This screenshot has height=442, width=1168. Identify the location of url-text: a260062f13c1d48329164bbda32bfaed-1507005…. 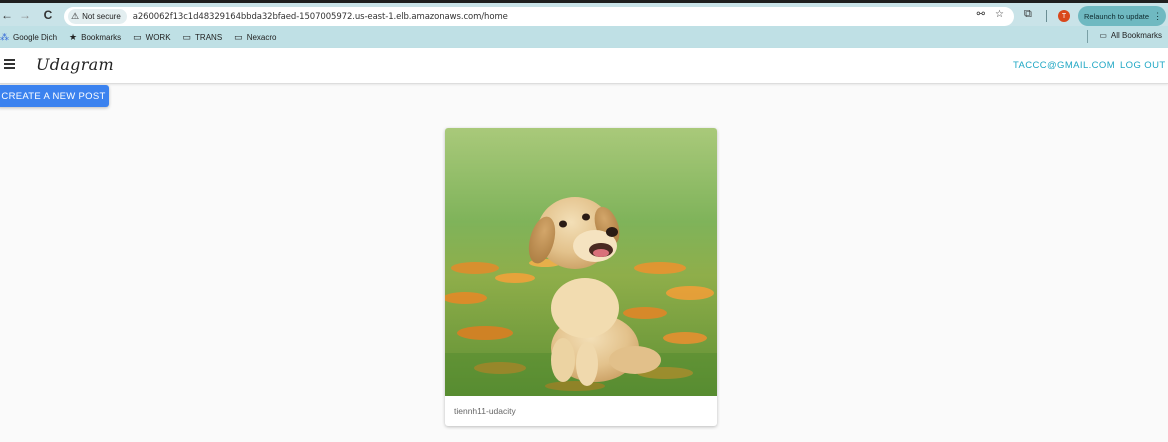
(320, 17).